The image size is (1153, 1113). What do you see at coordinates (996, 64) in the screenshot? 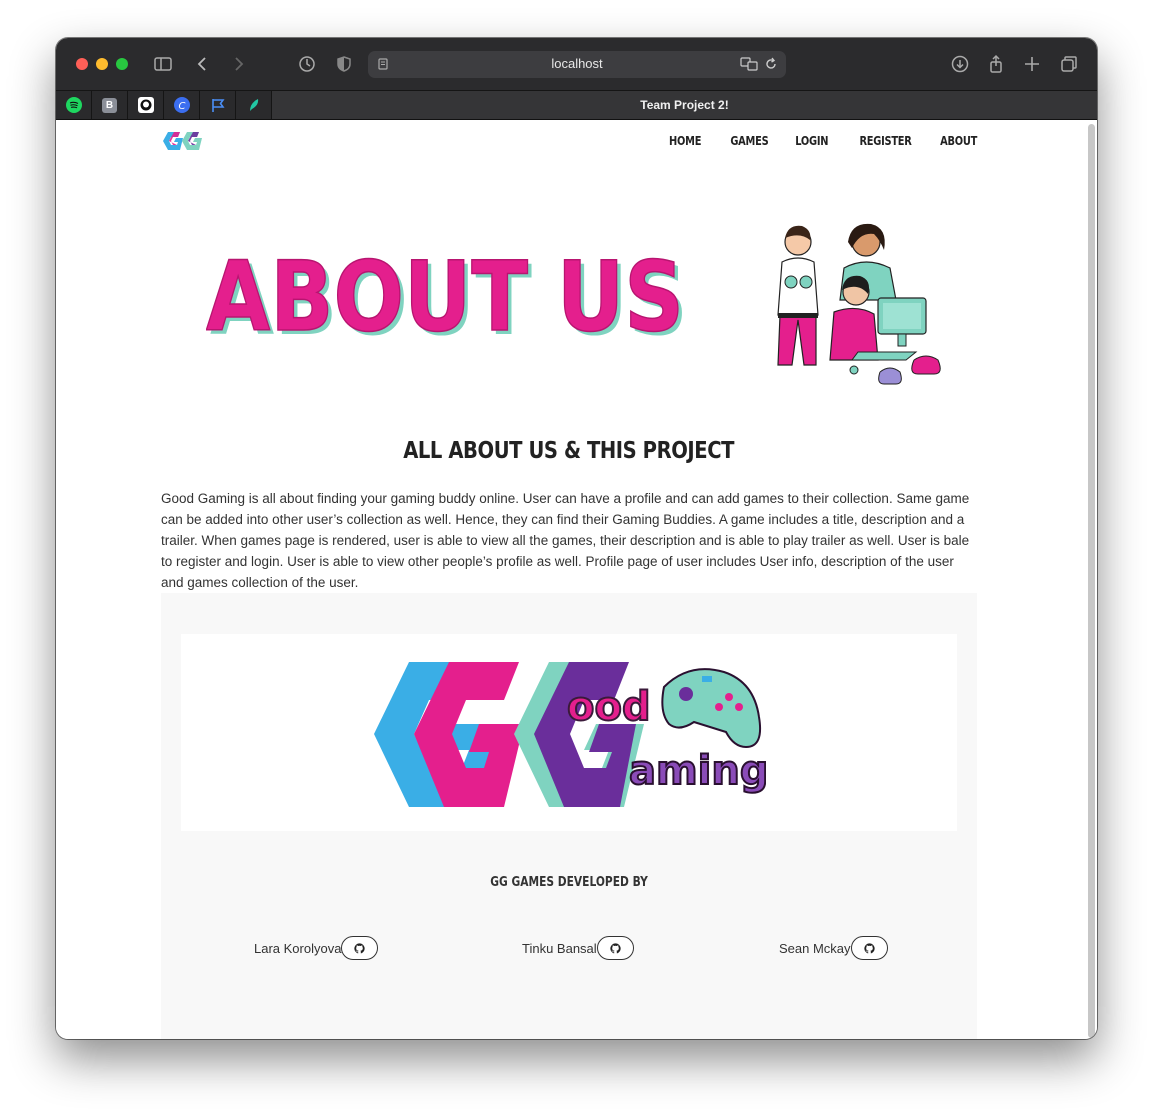
I see `share-icon` at bounding box center [996, 64].